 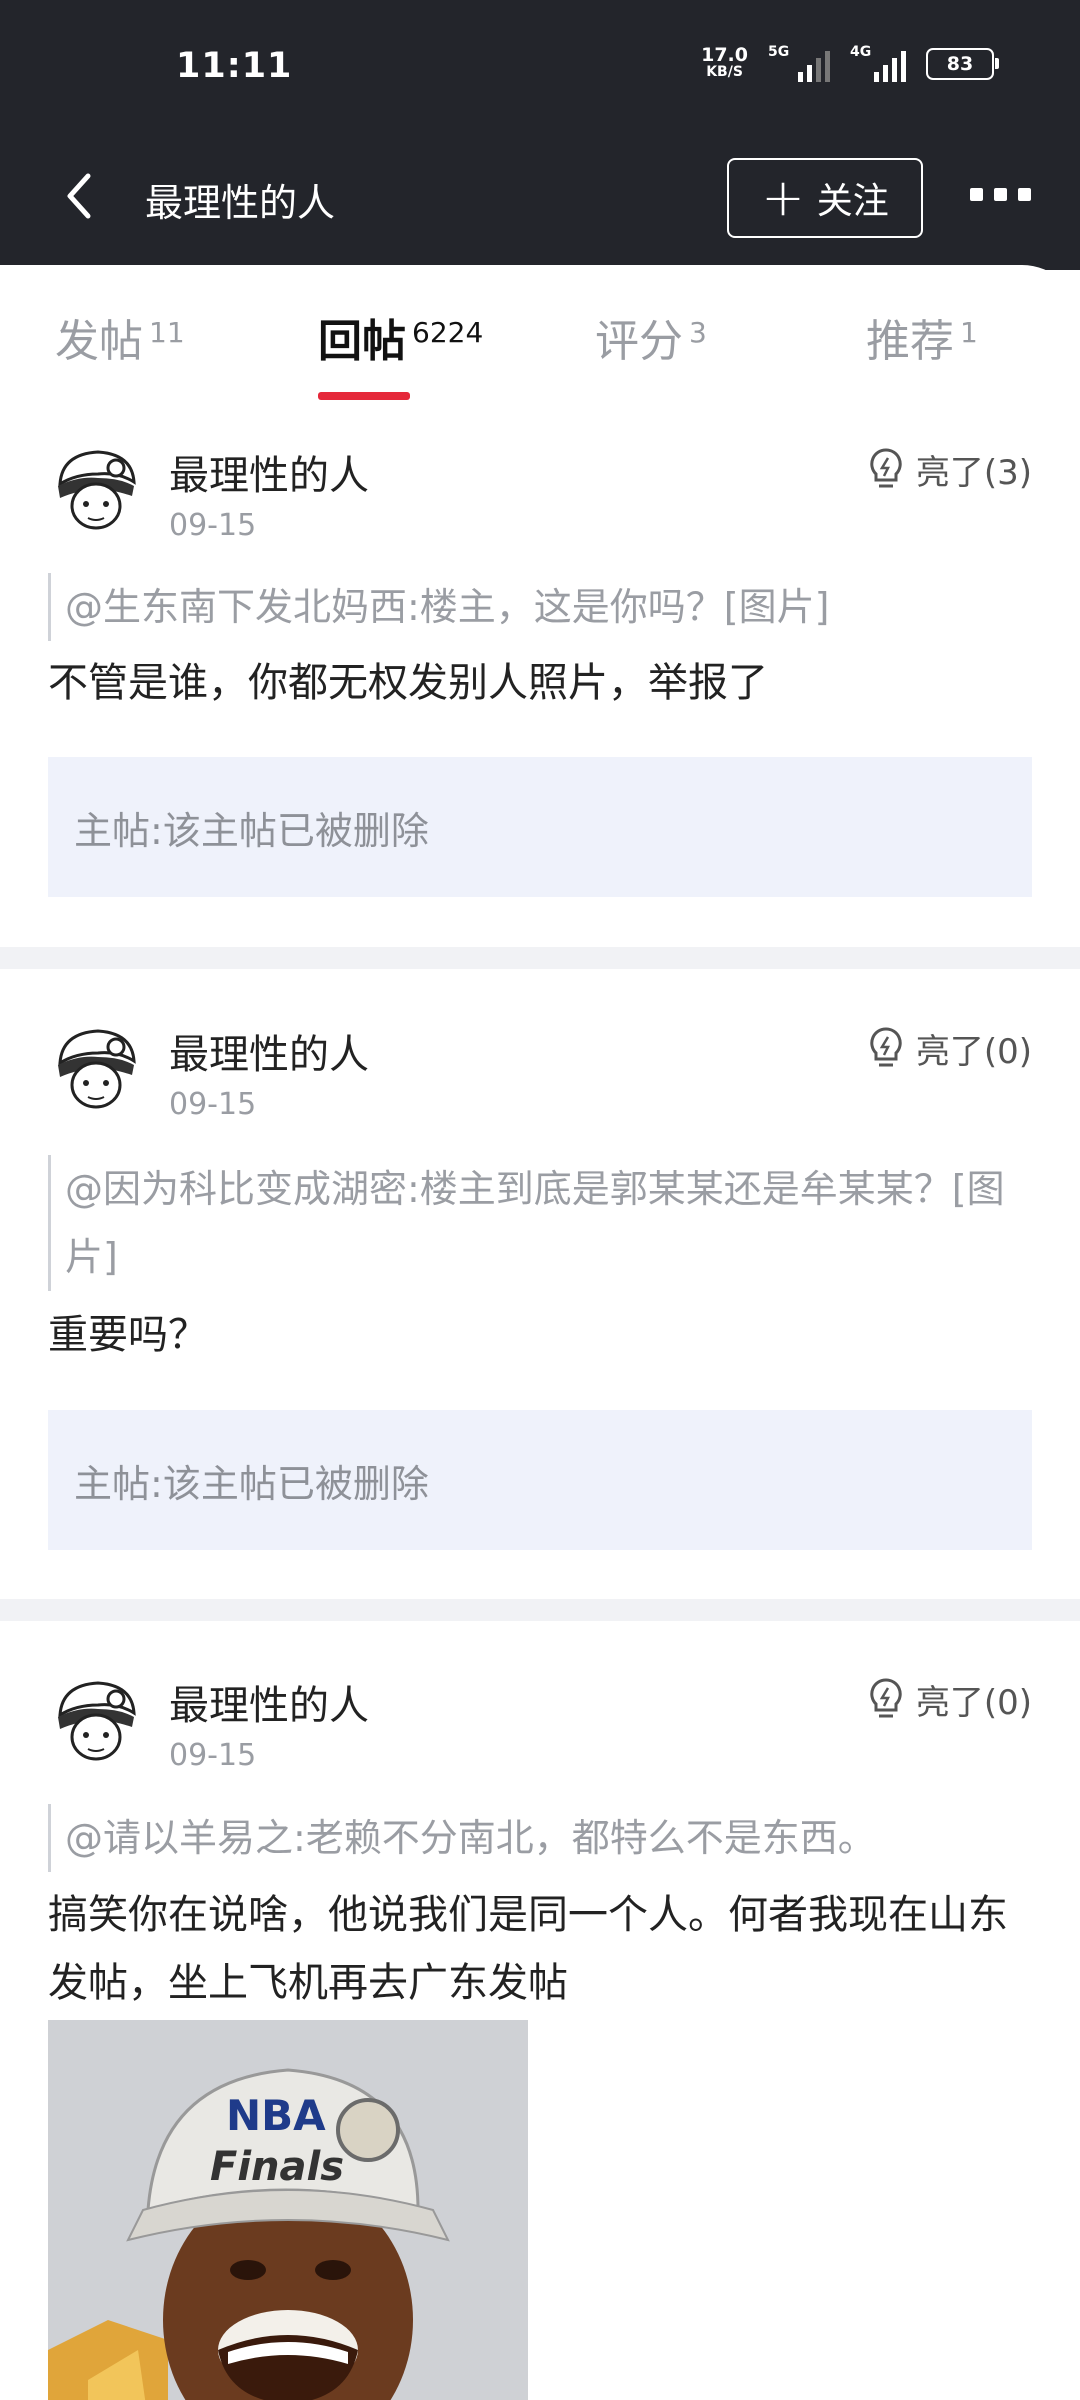 What do you see at coordinates (540, 135) in the screenshot?
I see `app-header: 11:11 17.0 KB/S 5G 4G 83 最理性的人 + 关注` at bounding box center [540, 135].